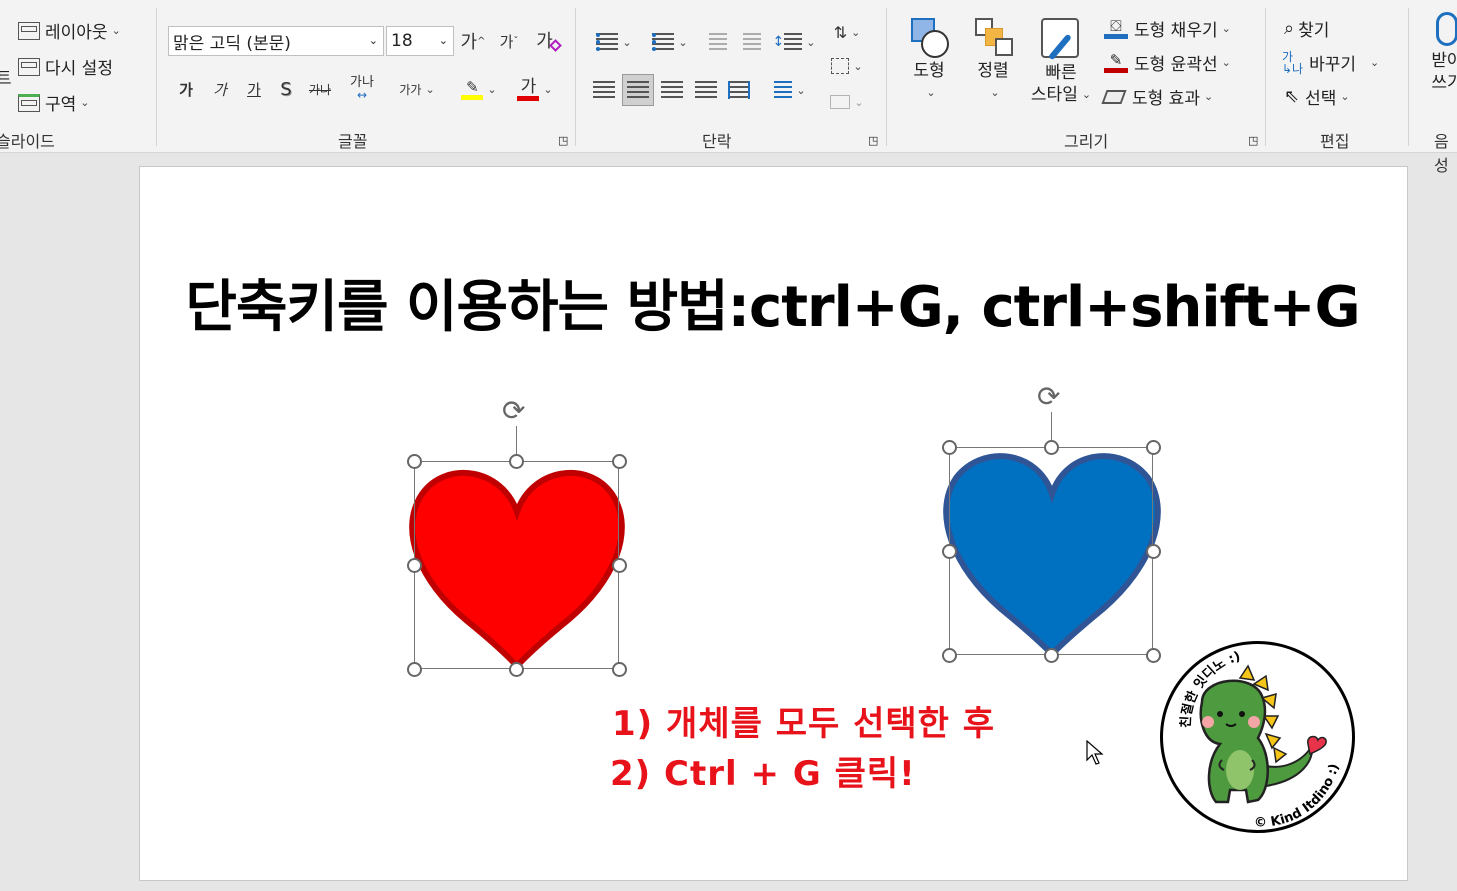  What do you see at coordinates (706, 90) in the screenshot?
I see `justify-button` at bounding box center [706, 90].